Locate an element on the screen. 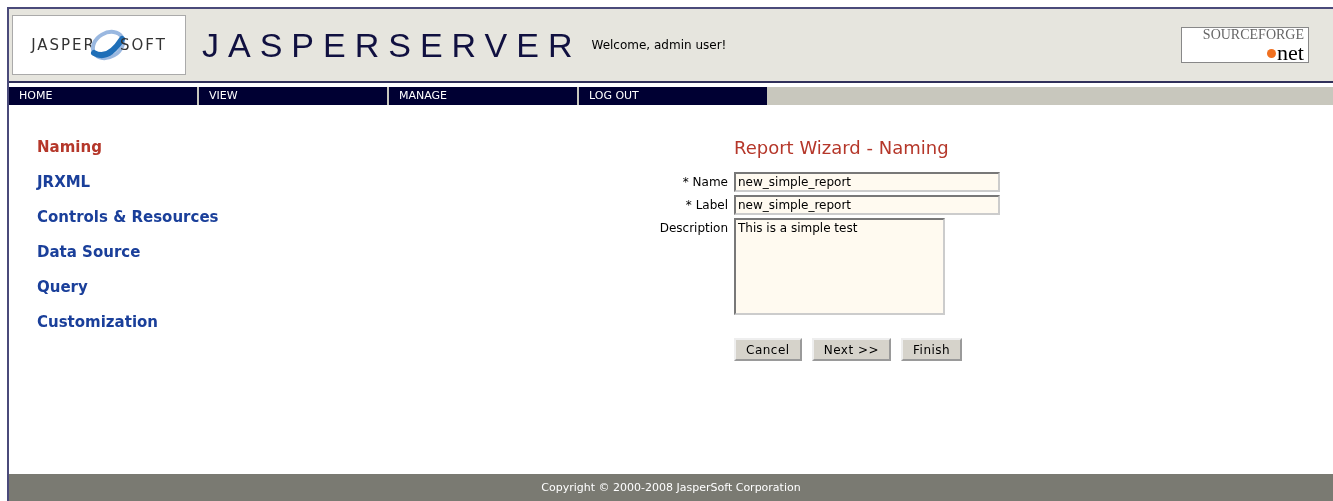 The height and width of the screenshot is (501, 1333). form-button: Finish is located at coordinates (932, 349).